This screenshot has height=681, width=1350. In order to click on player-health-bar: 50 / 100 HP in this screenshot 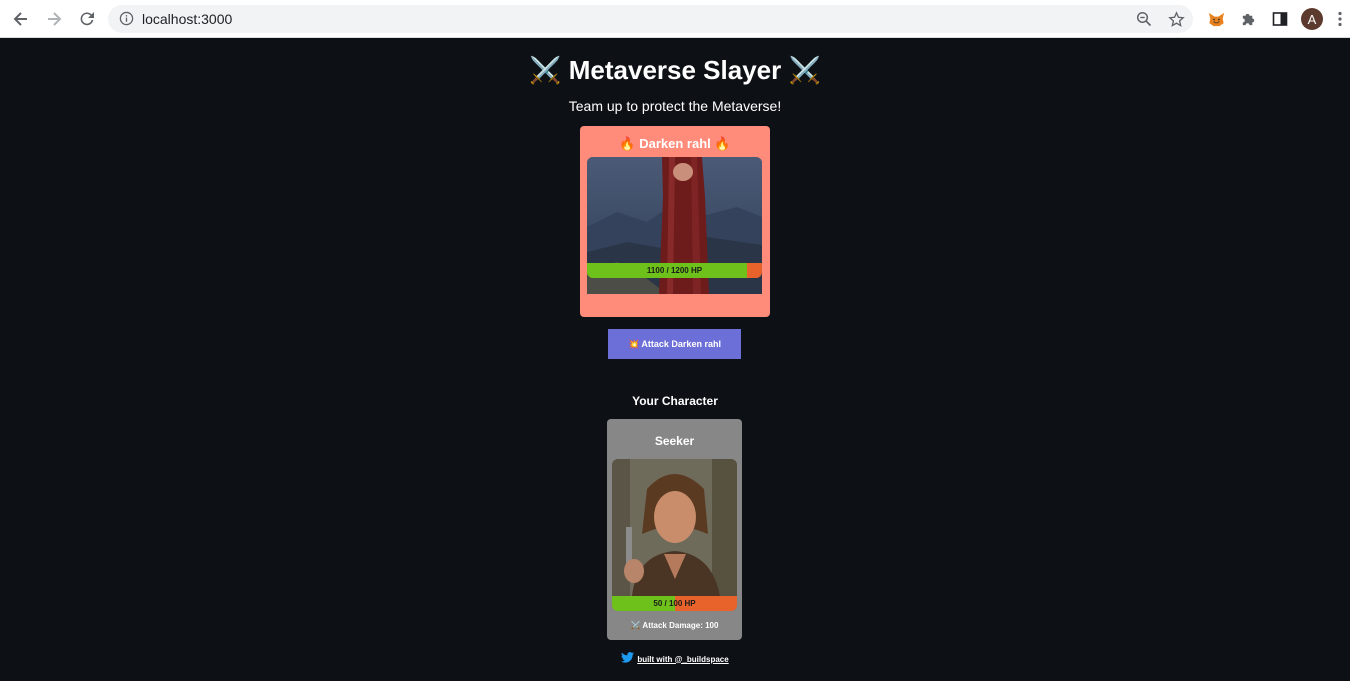, I will do `click(674, 603)`.